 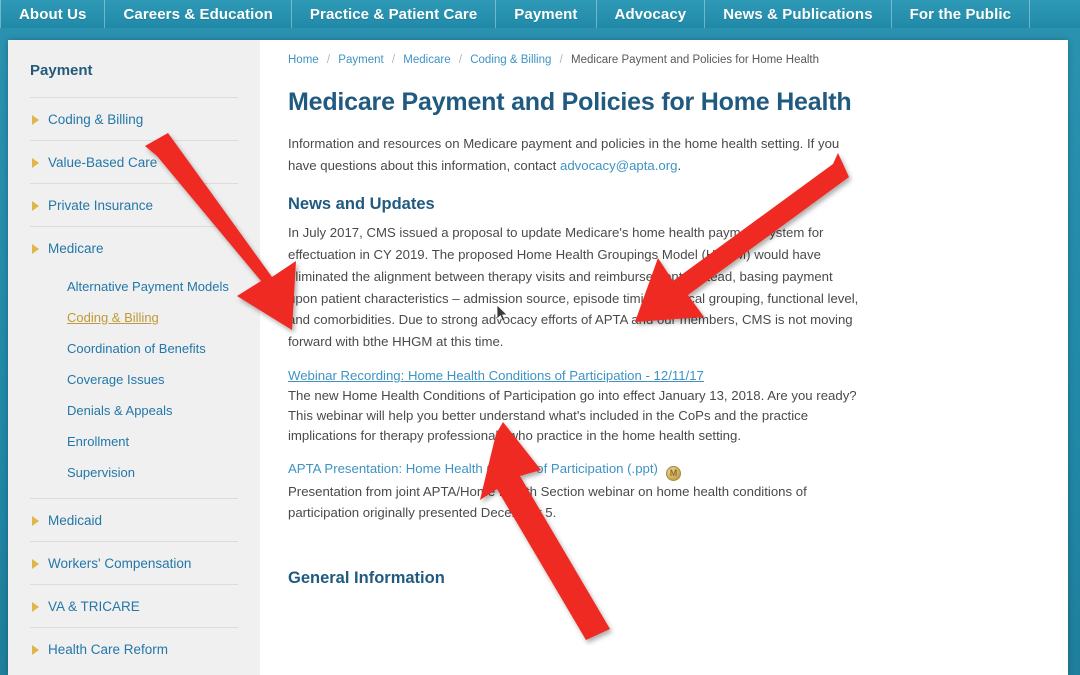 I want to click on sidebar-item-health-care-reform: Health Care Reform, so click(x=134, y=649).